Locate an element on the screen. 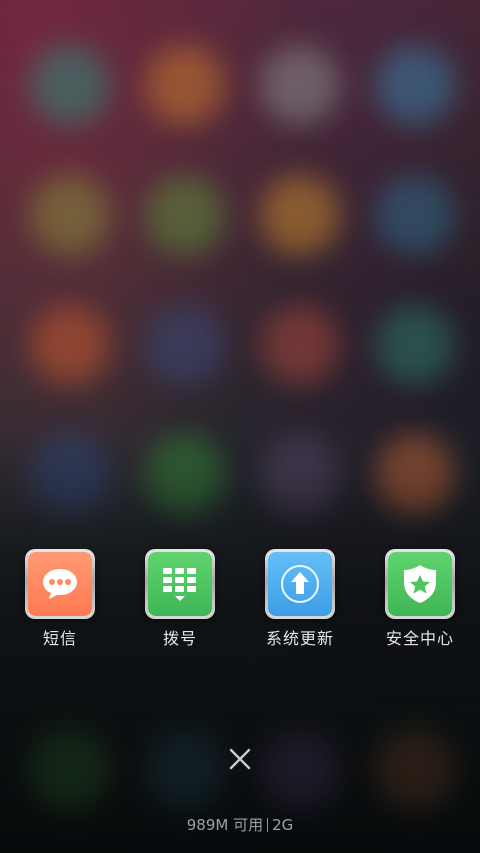 The image size is (480, 853). message-bubble-glyph is located at coordinates (60, 584).